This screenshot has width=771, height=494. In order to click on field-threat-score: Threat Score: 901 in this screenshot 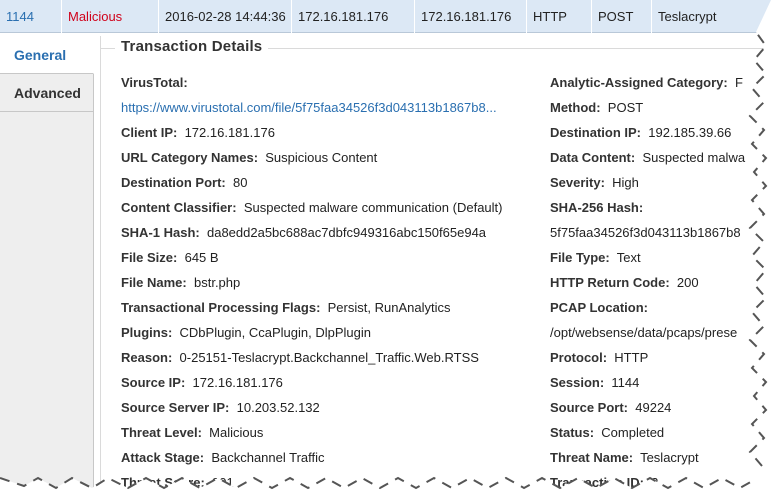, I will do `click(331, 482)`.